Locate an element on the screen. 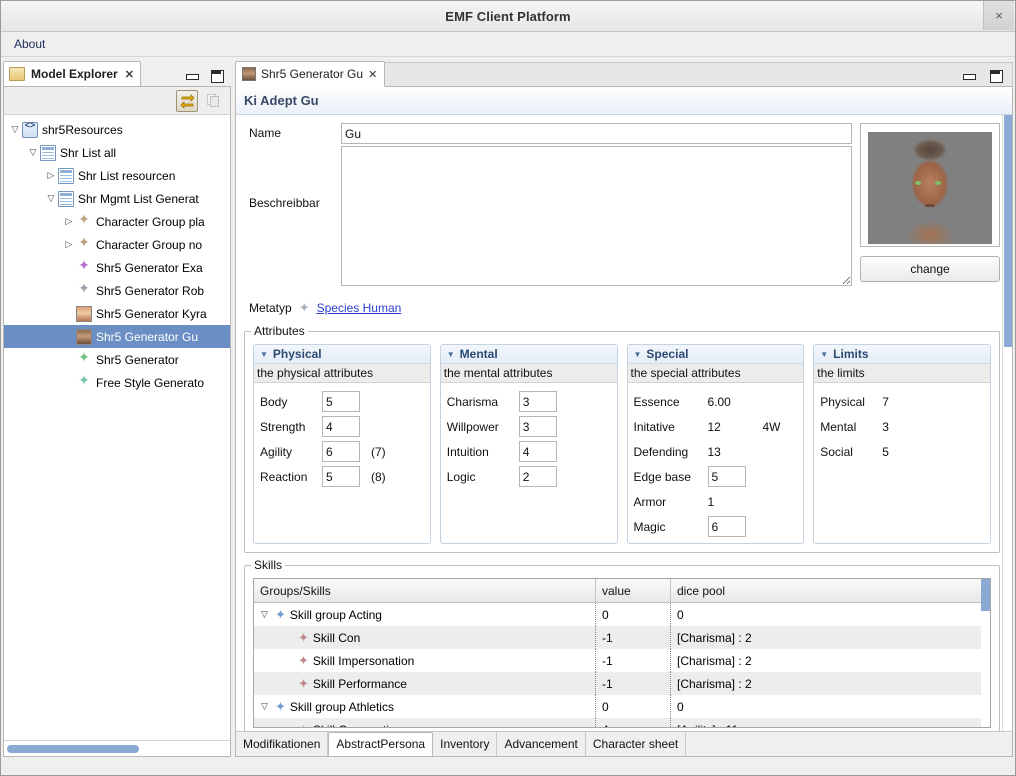 This screenshot has height=776, width=1016. tree-item: ▷ Character Group no is located at coordinates (117, 244).